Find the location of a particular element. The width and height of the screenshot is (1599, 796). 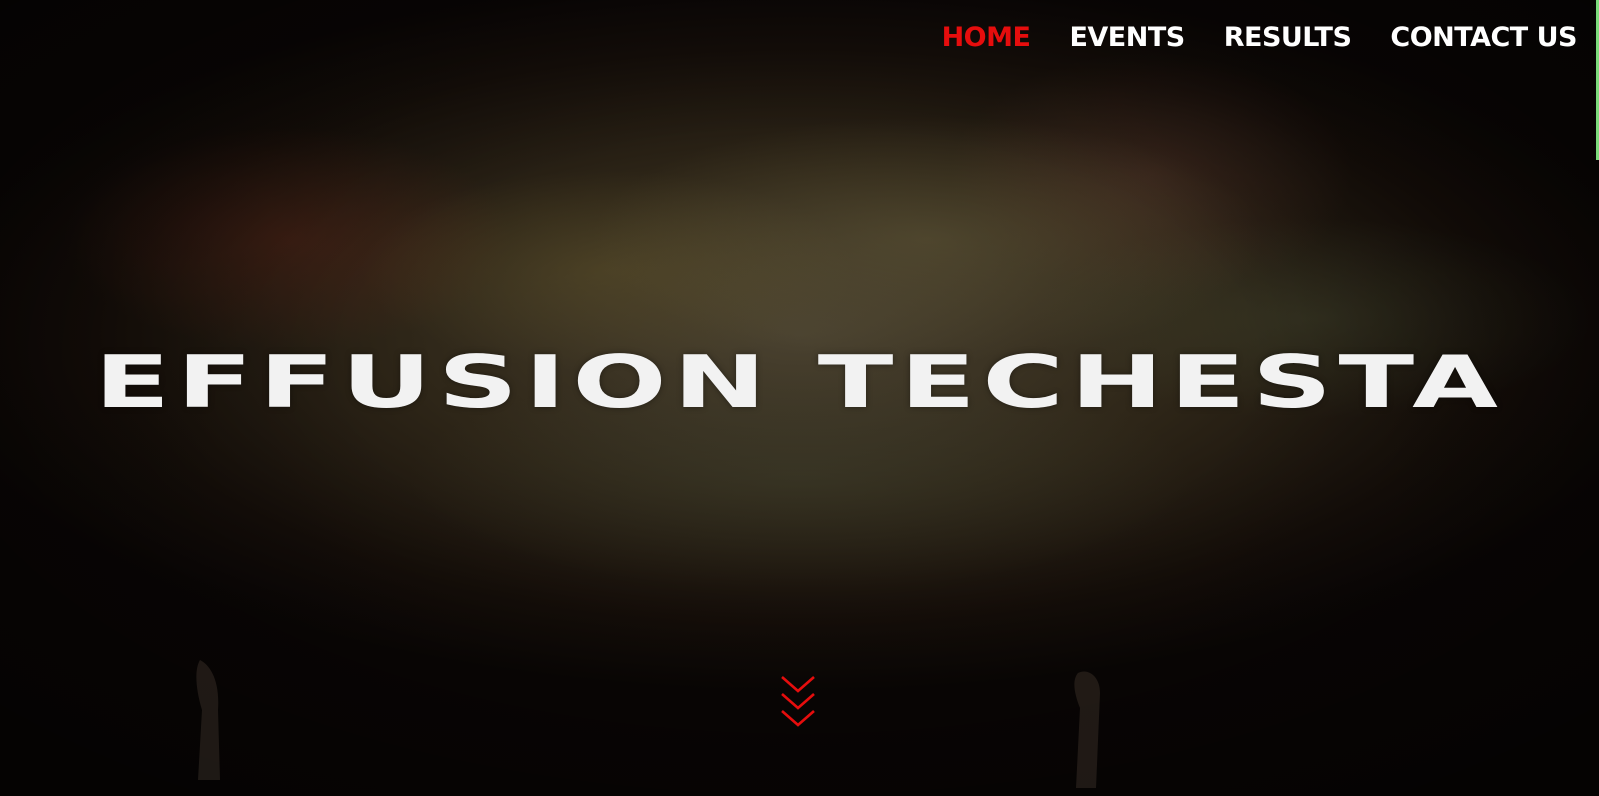

main-nav: HOME EVENTS RESULTS CONTACT US is located at coordinates (1260, 38).